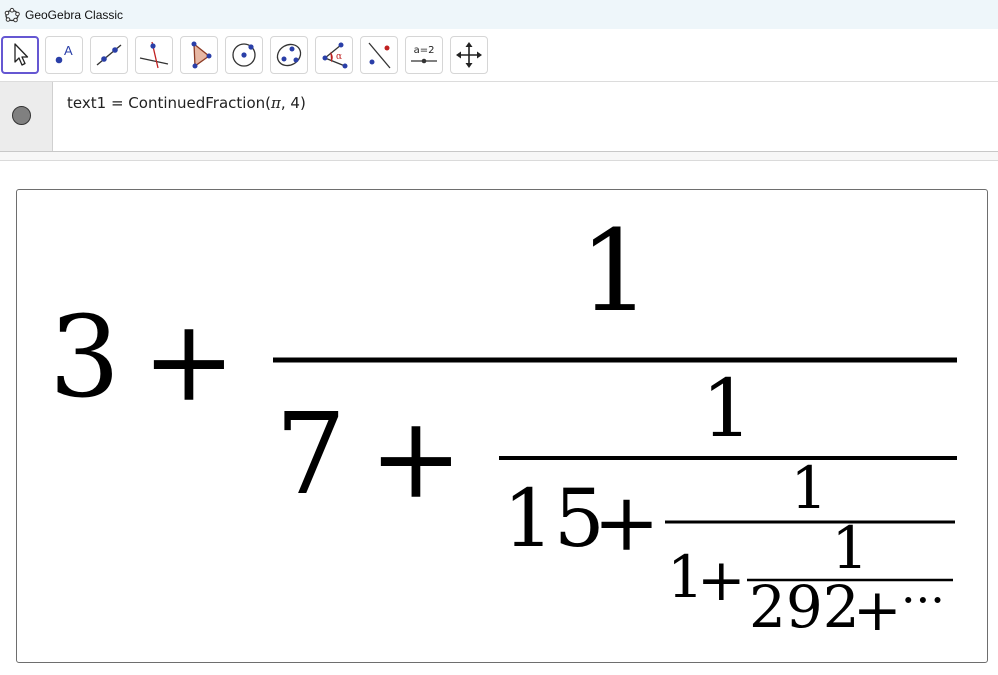 The width and height of the screenshot is (998, 675). What do you see at coordinates (74, 14) in the screenshot?
I see `window-title: GeoGebra Classic` at bounding box center [74, 14].